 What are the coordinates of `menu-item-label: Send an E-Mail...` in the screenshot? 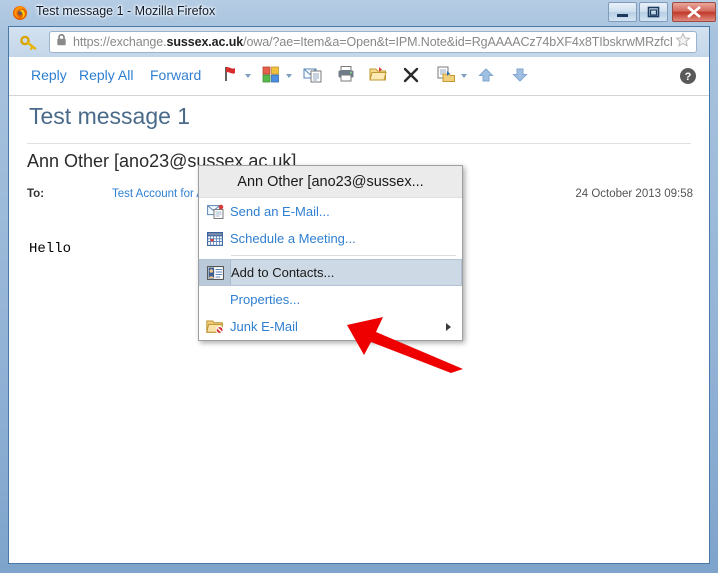 It's located at (280, 211).